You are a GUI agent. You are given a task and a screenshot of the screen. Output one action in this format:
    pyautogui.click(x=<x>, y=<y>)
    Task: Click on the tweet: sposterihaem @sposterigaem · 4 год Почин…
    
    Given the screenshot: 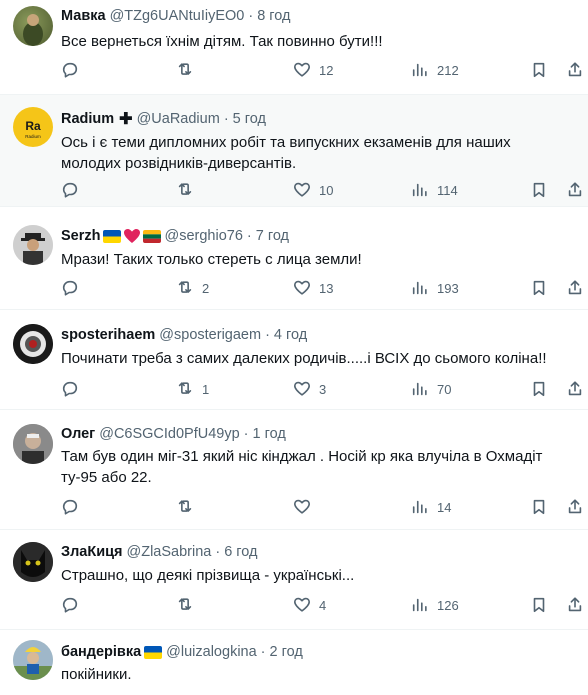 What is the action you would take?
    pyautogui.click(x=294, y=360)
    